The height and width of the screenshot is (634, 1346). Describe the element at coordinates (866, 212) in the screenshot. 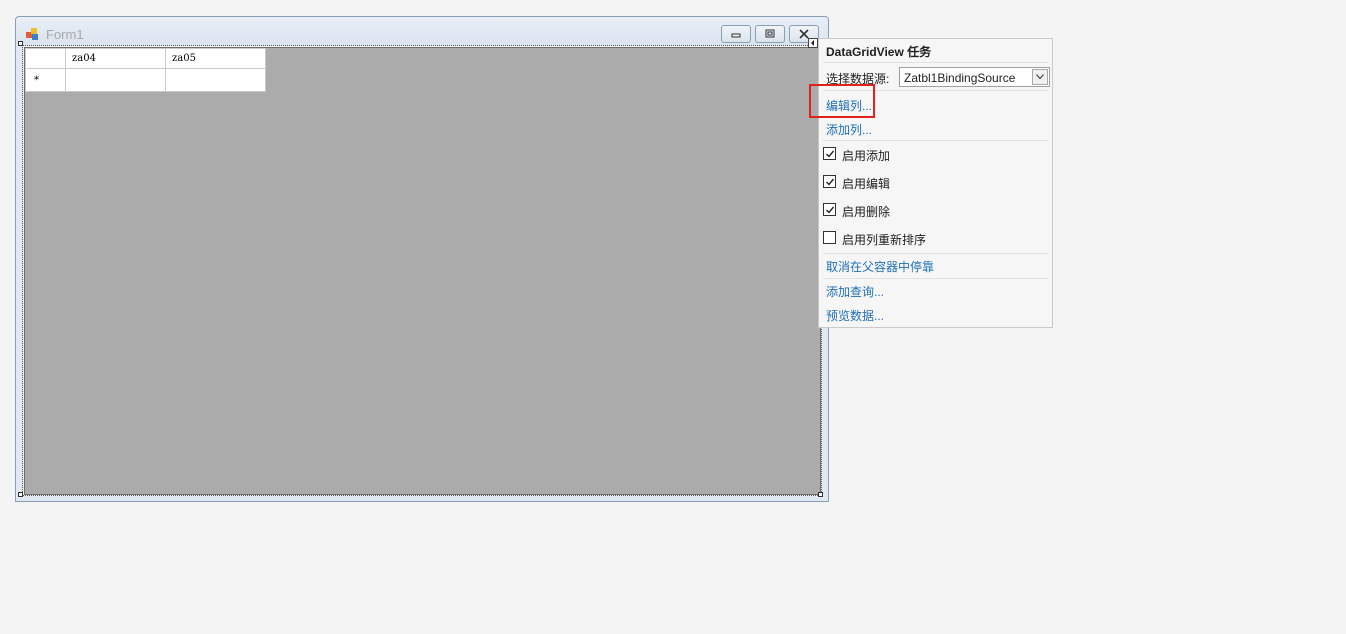

I see `checkbox-label: 启用删除` at that location.